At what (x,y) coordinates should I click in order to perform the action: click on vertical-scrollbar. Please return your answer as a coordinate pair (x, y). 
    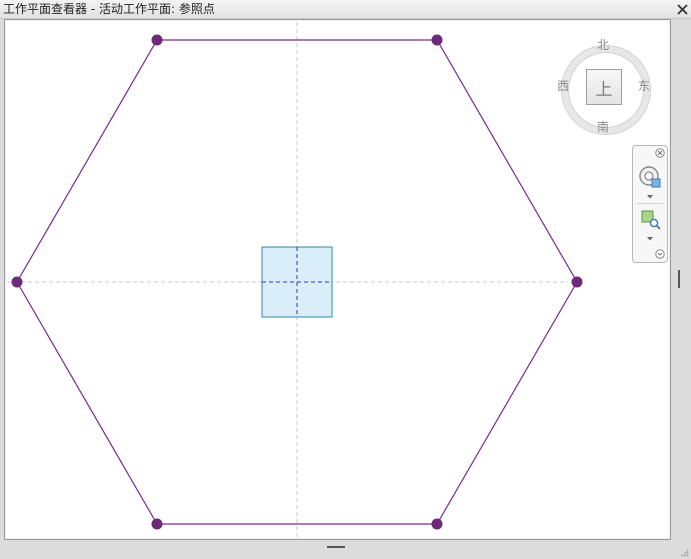
    Looking at the image, I should click on (679, 279).